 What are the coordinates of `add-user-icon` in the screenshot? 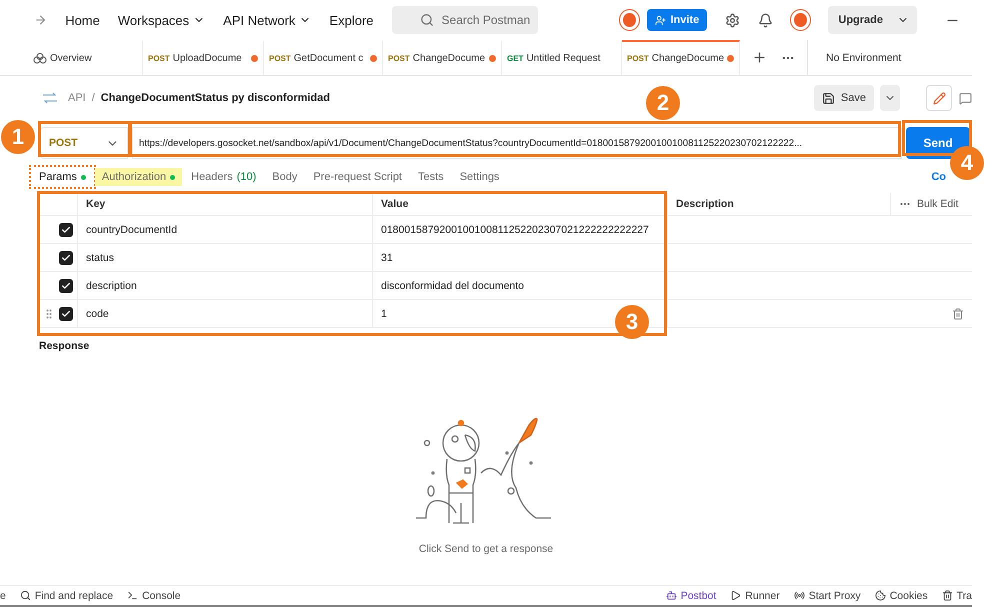 It's located at (660, 20).